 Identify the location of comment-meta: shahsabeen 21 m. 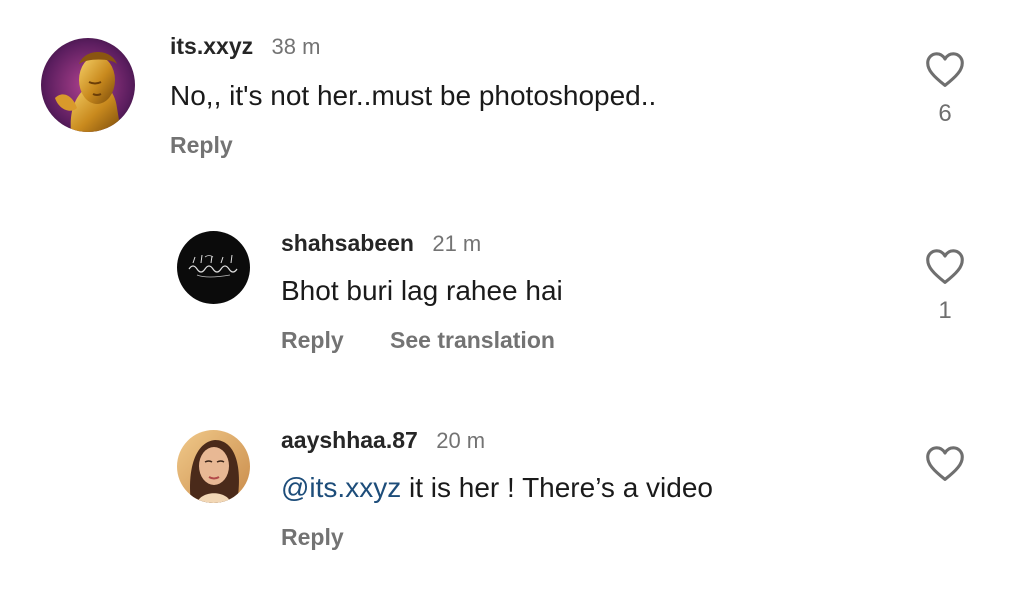
(381, 243).